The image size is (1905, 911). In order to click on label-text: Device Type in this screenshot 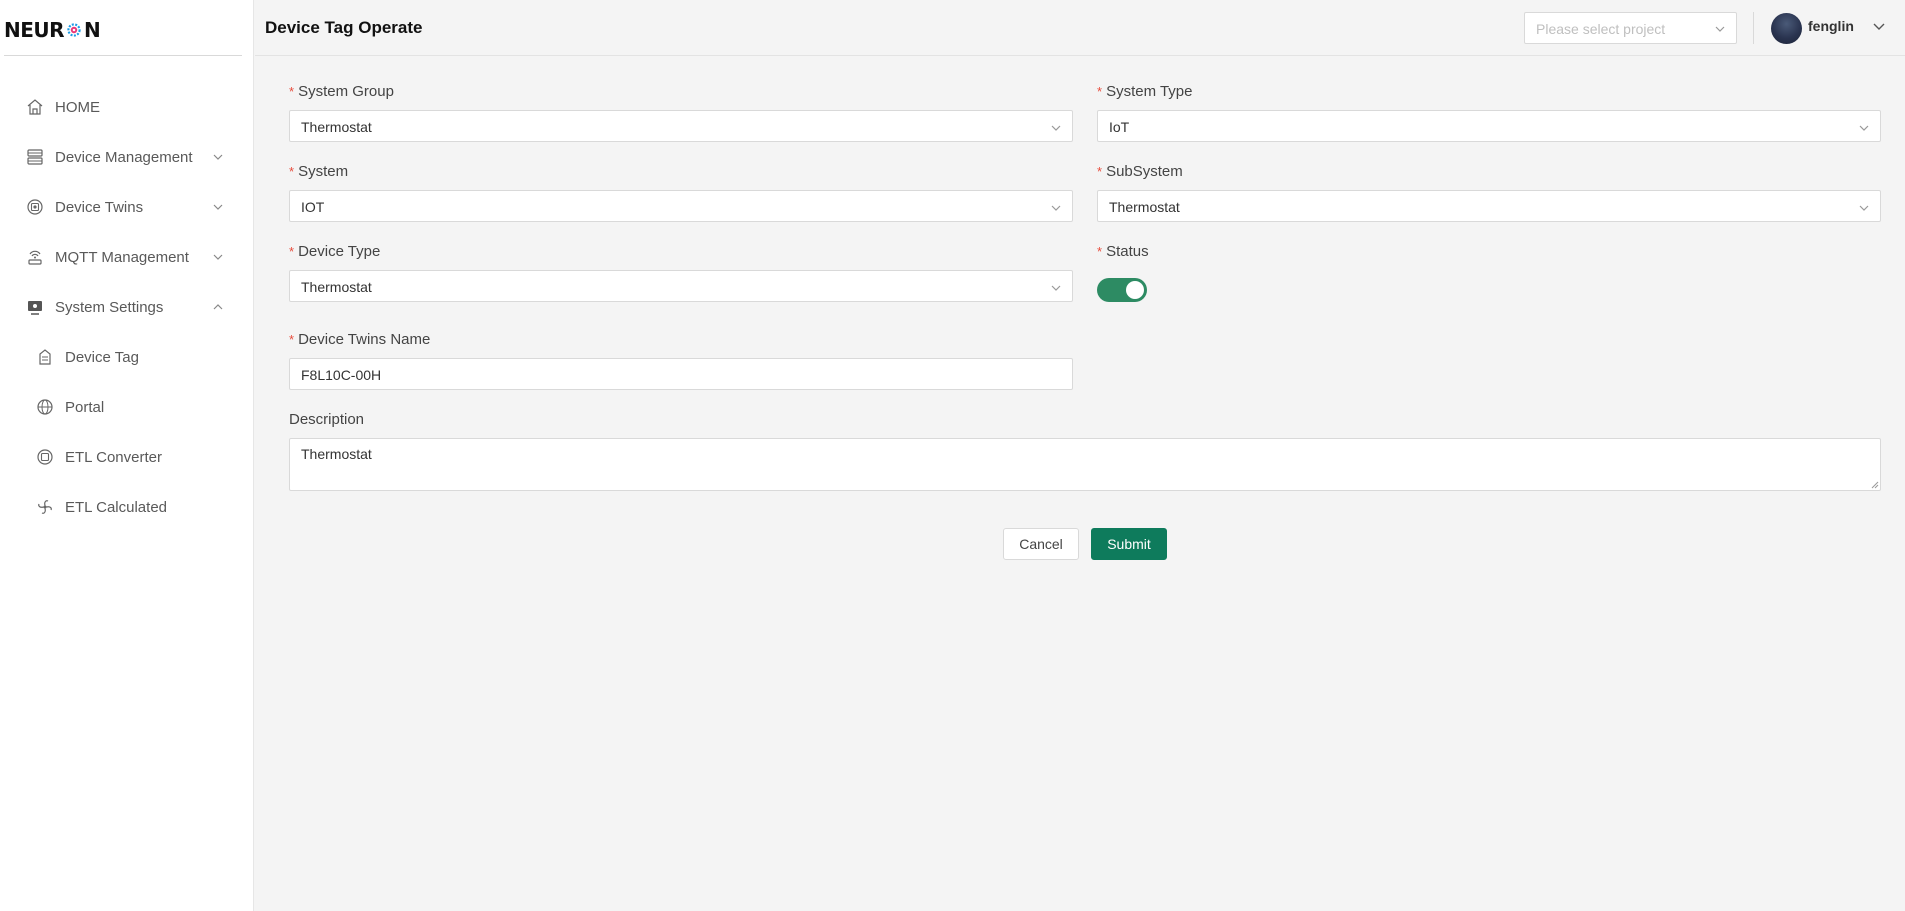, I will do `click(339, 251)`.